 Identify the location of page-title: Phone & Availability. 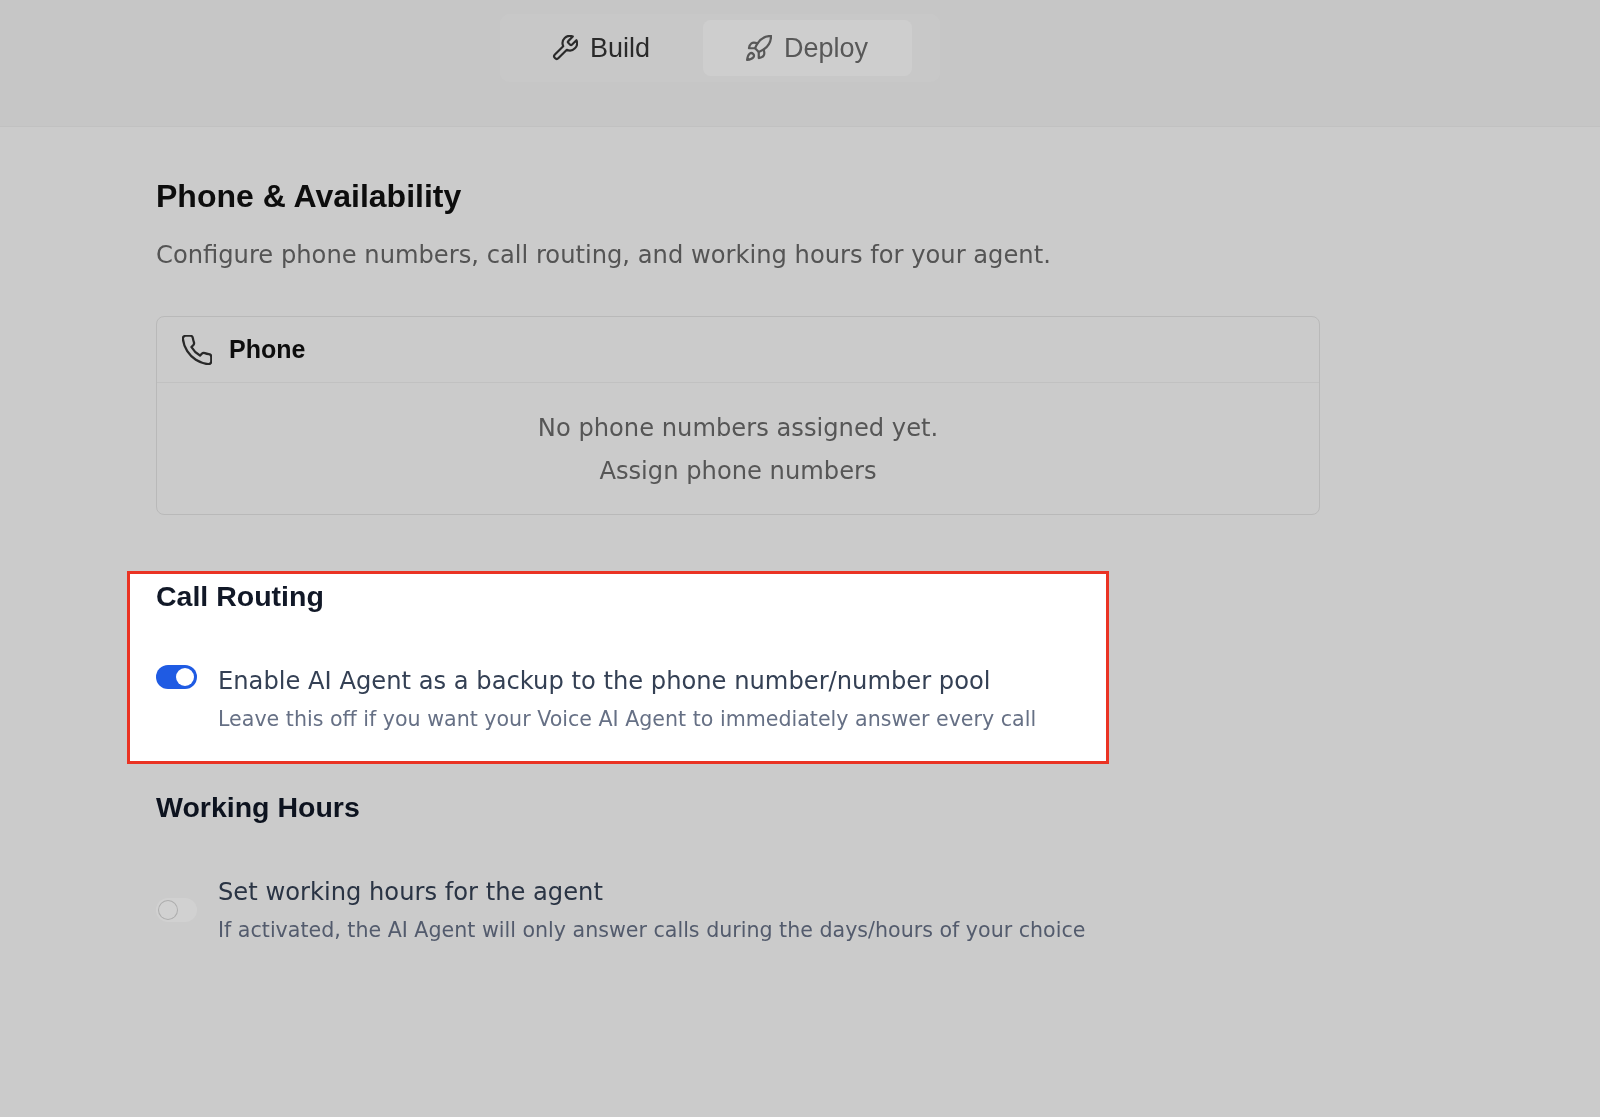
(309, 196).